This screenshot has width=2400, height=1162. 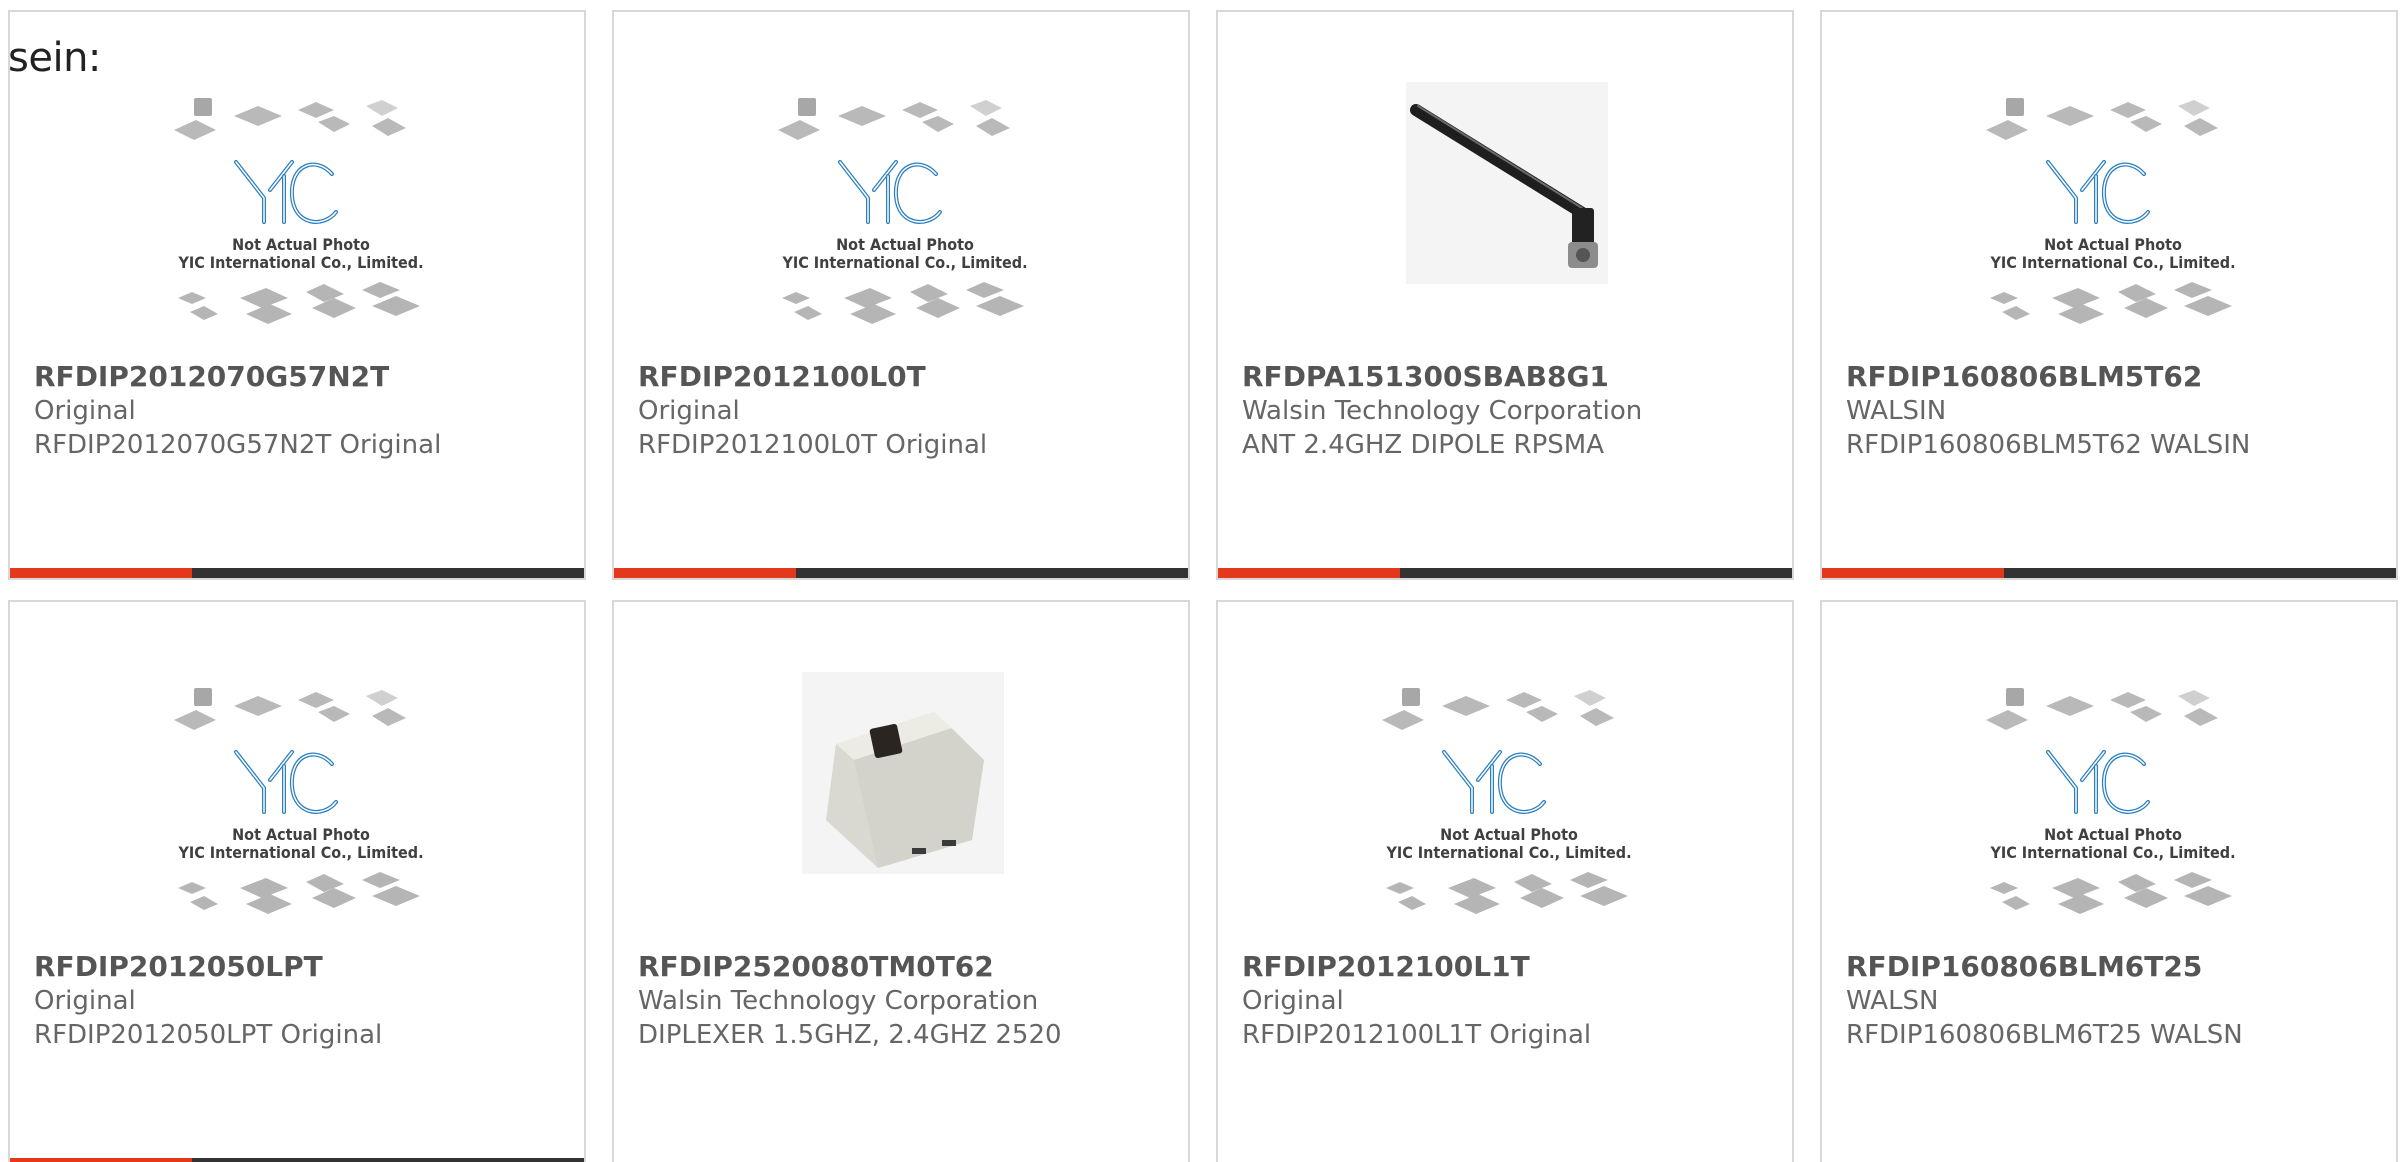 I want to click on part-number: RFDIP2012100L0T, so click(x=782, y=377).